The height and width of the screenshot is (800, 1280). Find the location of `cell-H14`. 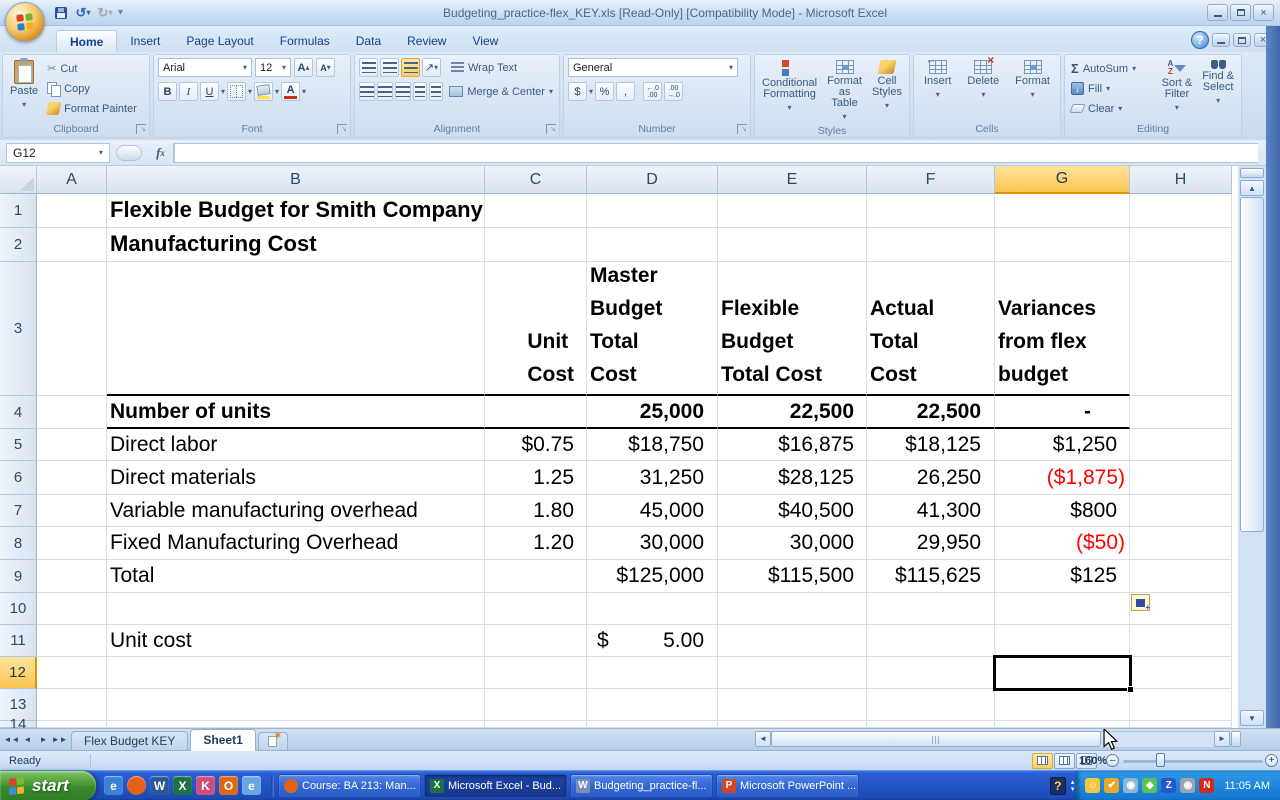

cell-H14 is located at coordinates (1181, 724).